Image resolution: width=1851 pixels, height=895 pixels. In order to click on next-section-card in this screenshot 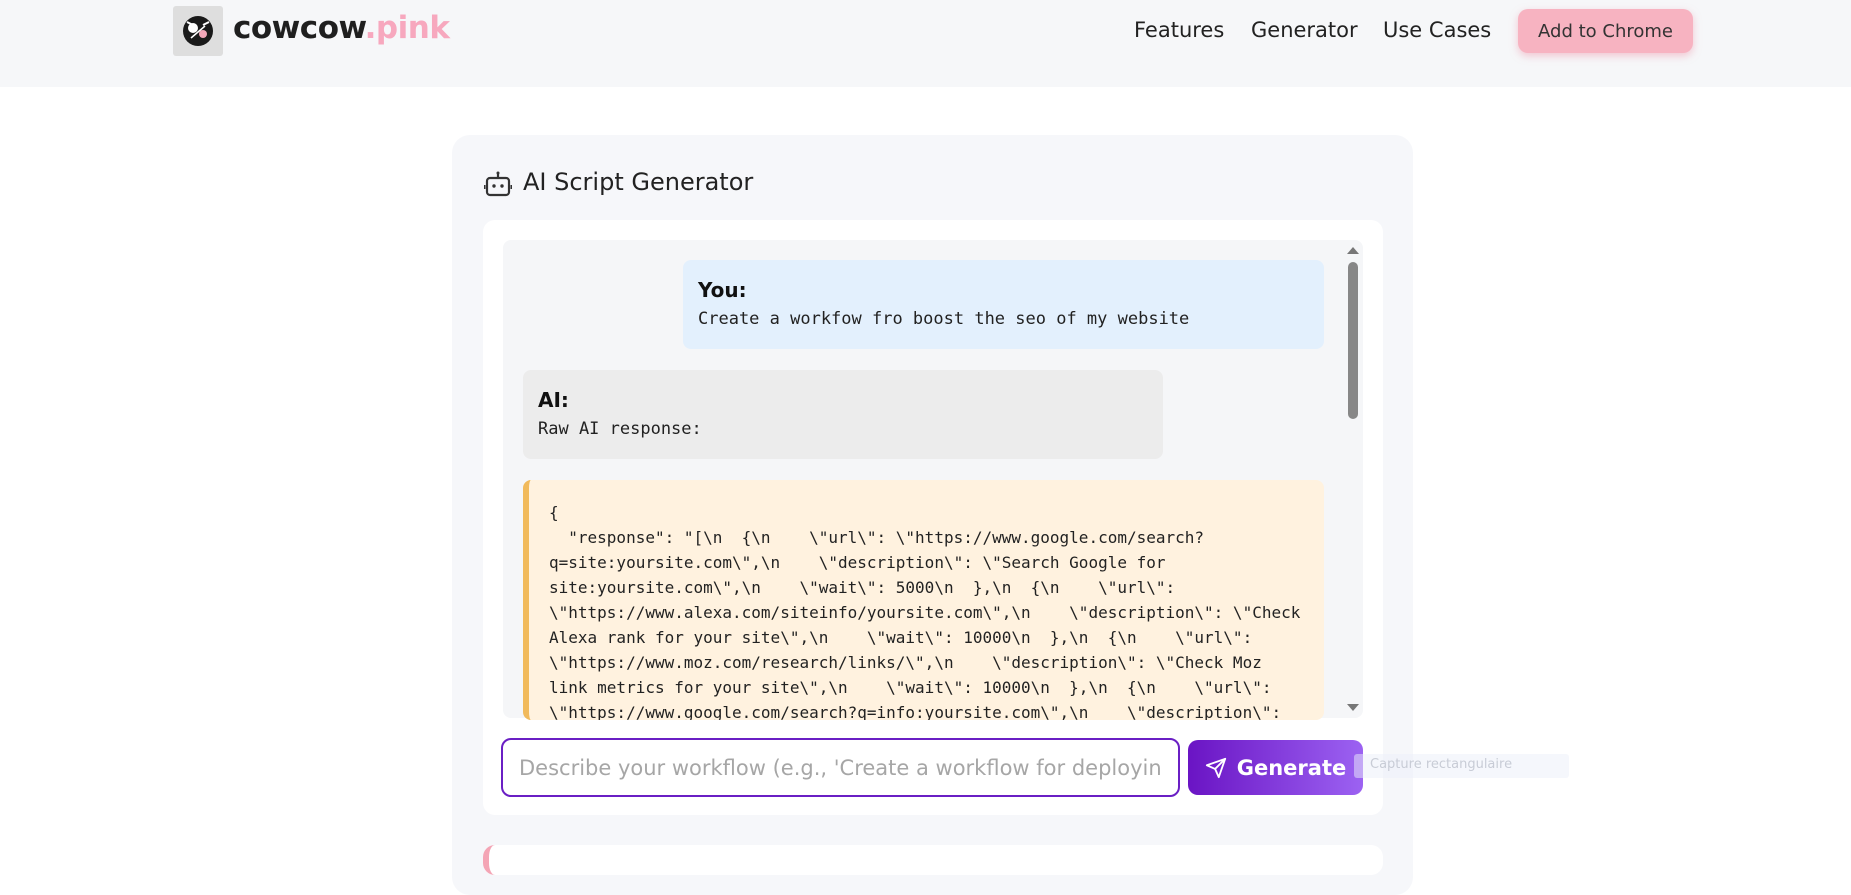, I will do `click(933, 860)`.